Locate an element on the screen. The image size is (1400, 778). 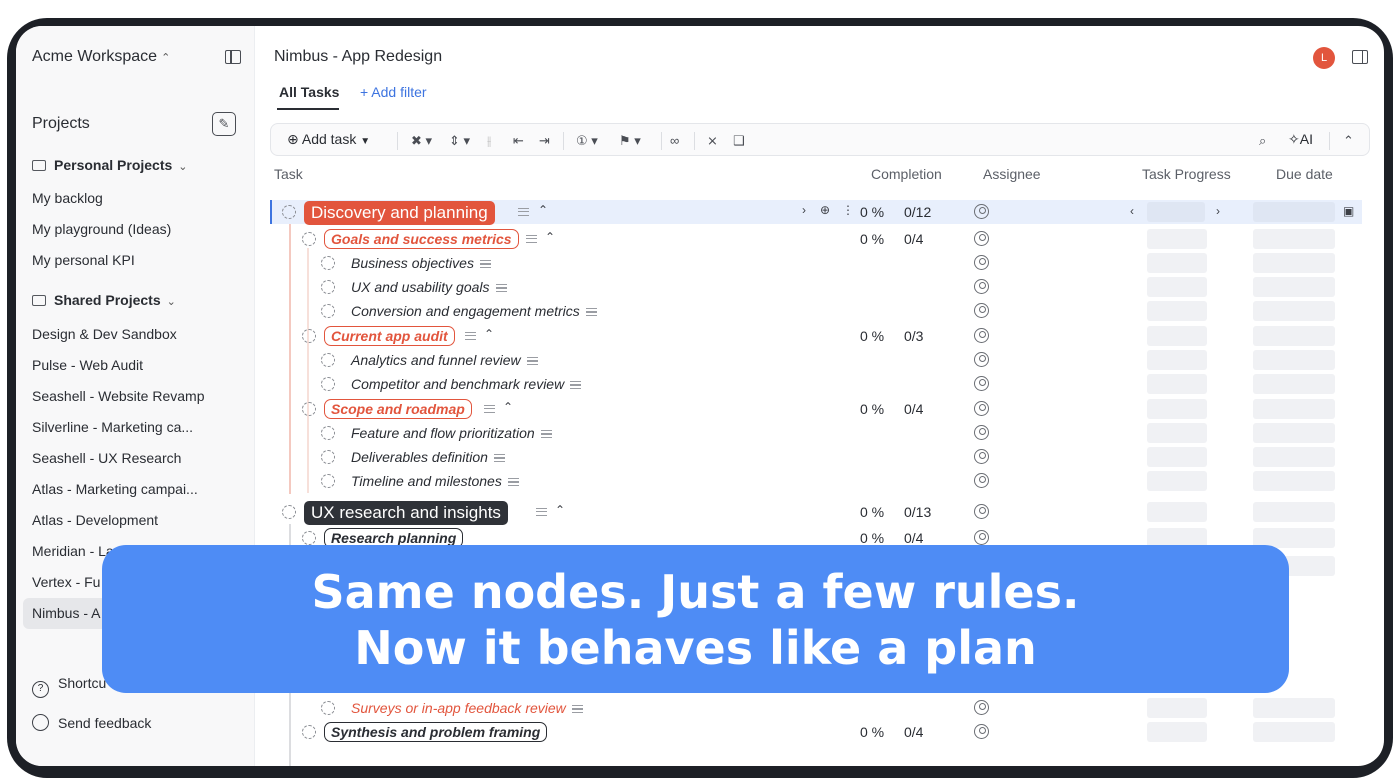
add-filter-button: + Add filter is located at coordinates (393, 92).